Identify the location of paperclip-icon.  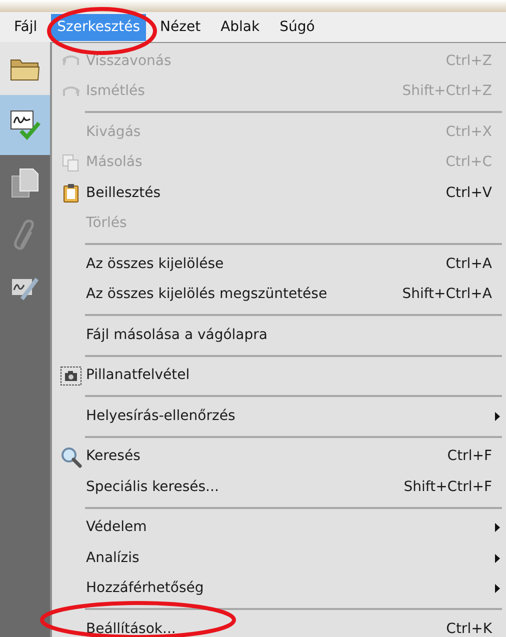
(25, 236).